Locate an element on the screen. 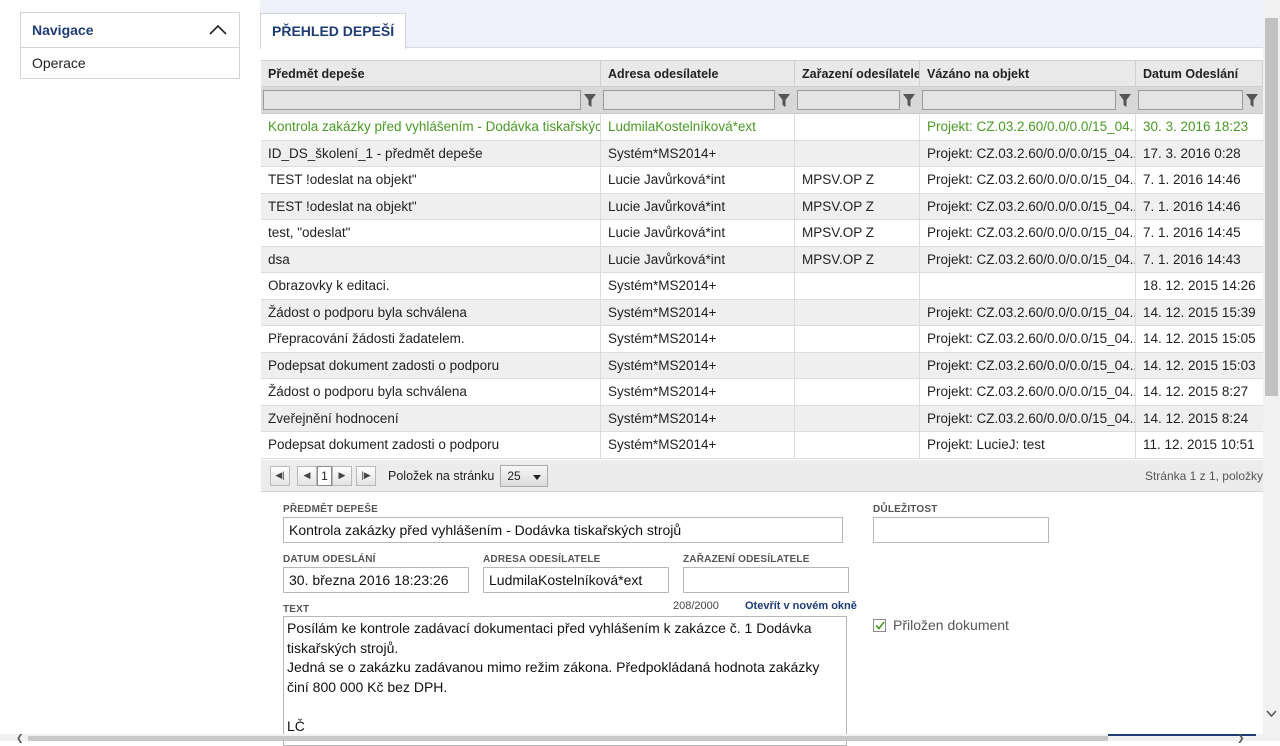 This screenshot has width=1280, height=746. column-header-subject: Předmět depeše is located at coordinates (431, 73).